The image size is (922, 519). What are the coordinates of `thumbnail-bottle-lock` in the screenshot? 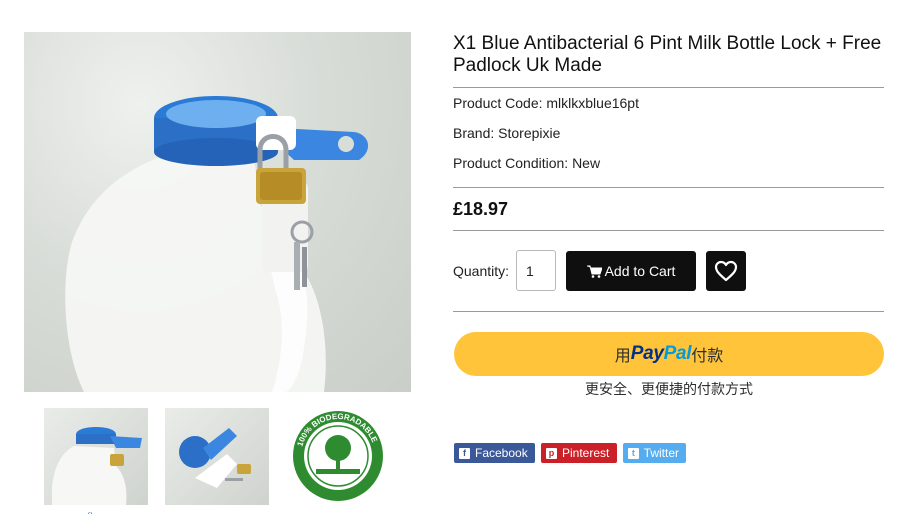 It's located at (96, 456).